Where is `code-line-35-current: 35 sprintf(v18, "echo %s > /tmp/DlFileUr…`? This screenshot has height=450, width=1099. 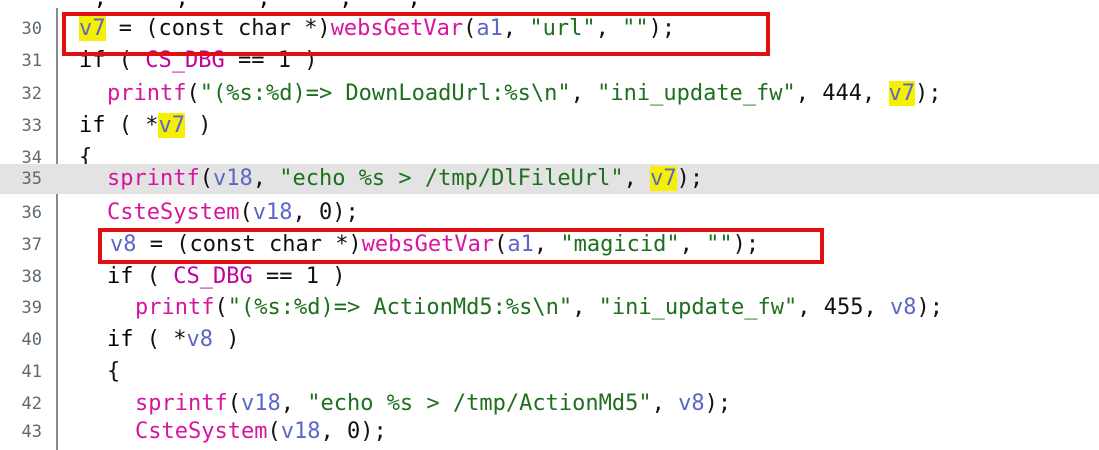
code-line-35-current: 35 sprintf(v18, "echo %s > /tmp/DlFileUr… is located at coordinates (549, 179).